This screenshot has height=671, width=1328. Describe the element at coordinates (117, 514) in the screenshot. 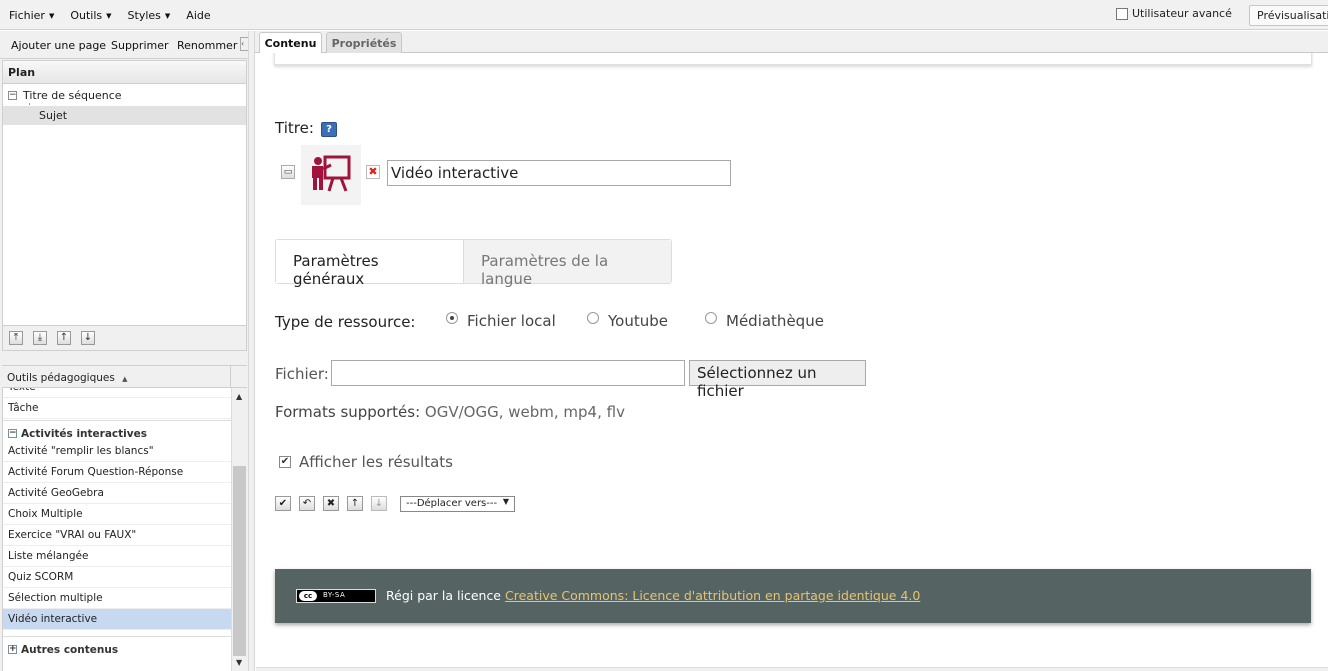

I see `idevice-choix-multiple: Choix Multiple` at that location.